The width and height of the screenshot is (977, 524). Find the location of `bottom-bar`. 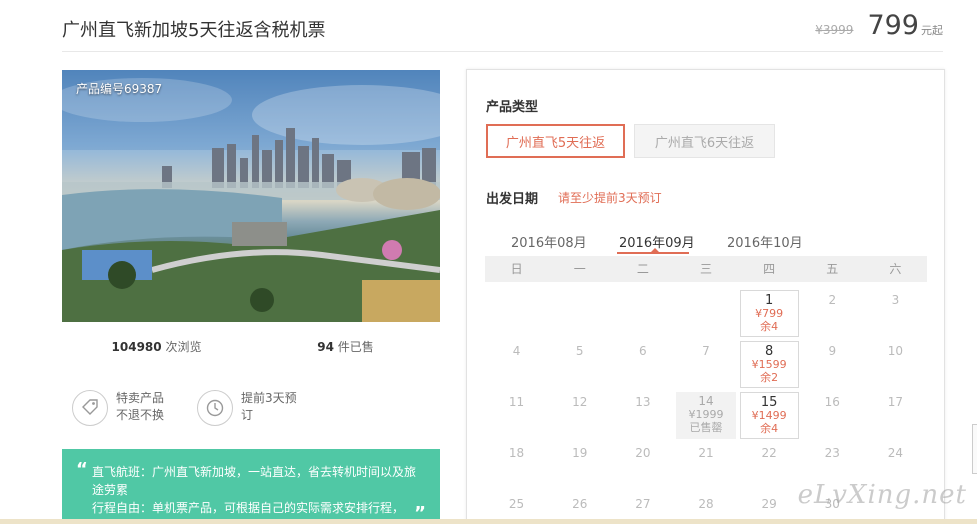

bottom-bar is located at coordinates (488, 521).